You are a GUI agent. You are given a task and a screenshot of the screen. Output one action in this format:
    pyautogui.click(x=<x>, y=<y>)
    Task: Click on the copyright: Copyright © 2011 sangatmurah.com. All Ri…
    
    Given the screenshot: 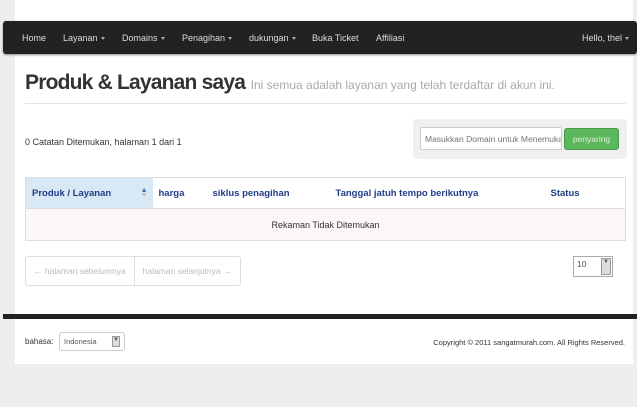 What is the action you would take?
    pyautogui.click(x=529, y=342)
    